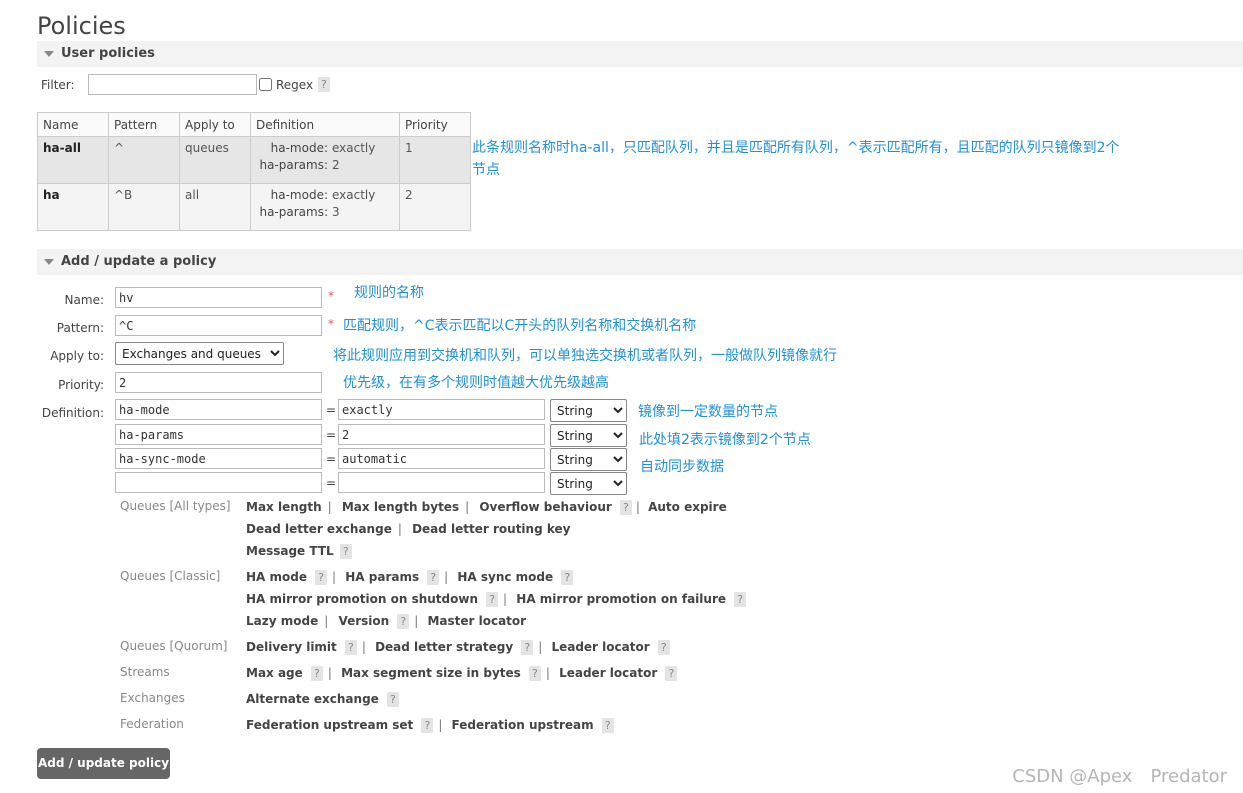 The width and height of the screenshot is (1243, 793). Describe the element at coordinates (81, 26) in the screenshot. I see `page-title: Policies` at that location.